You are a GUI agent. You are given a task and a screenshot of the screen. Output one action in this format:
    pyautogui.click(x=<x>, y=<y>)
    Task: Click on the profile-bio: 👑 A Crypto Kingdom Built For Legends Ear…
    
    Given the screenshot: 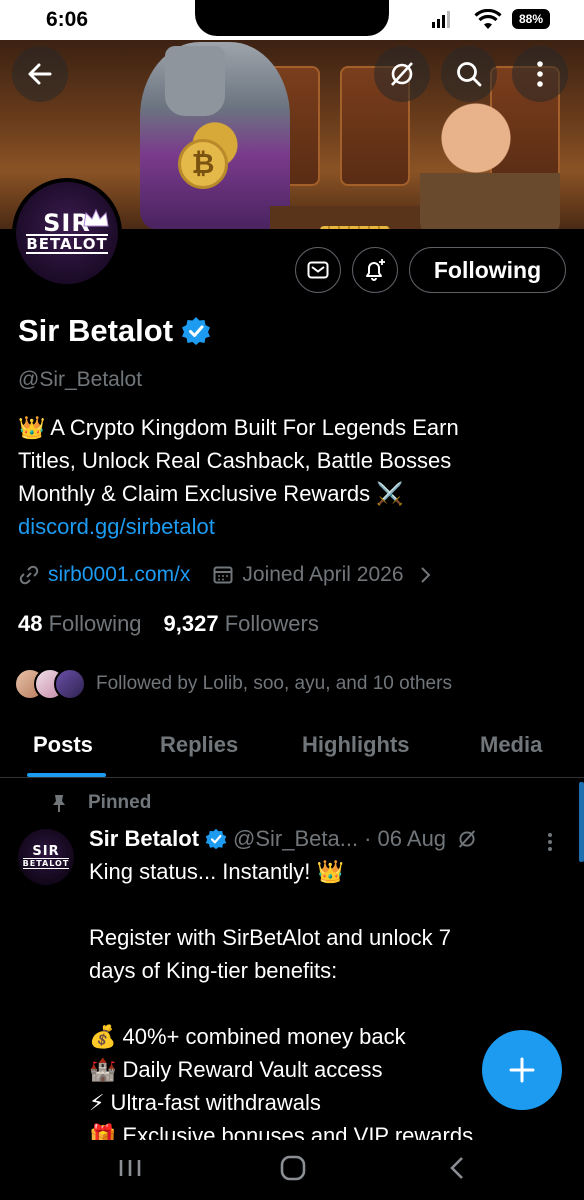 What is the action you would take?
    pyautogui.click(x=293, y=477)
    